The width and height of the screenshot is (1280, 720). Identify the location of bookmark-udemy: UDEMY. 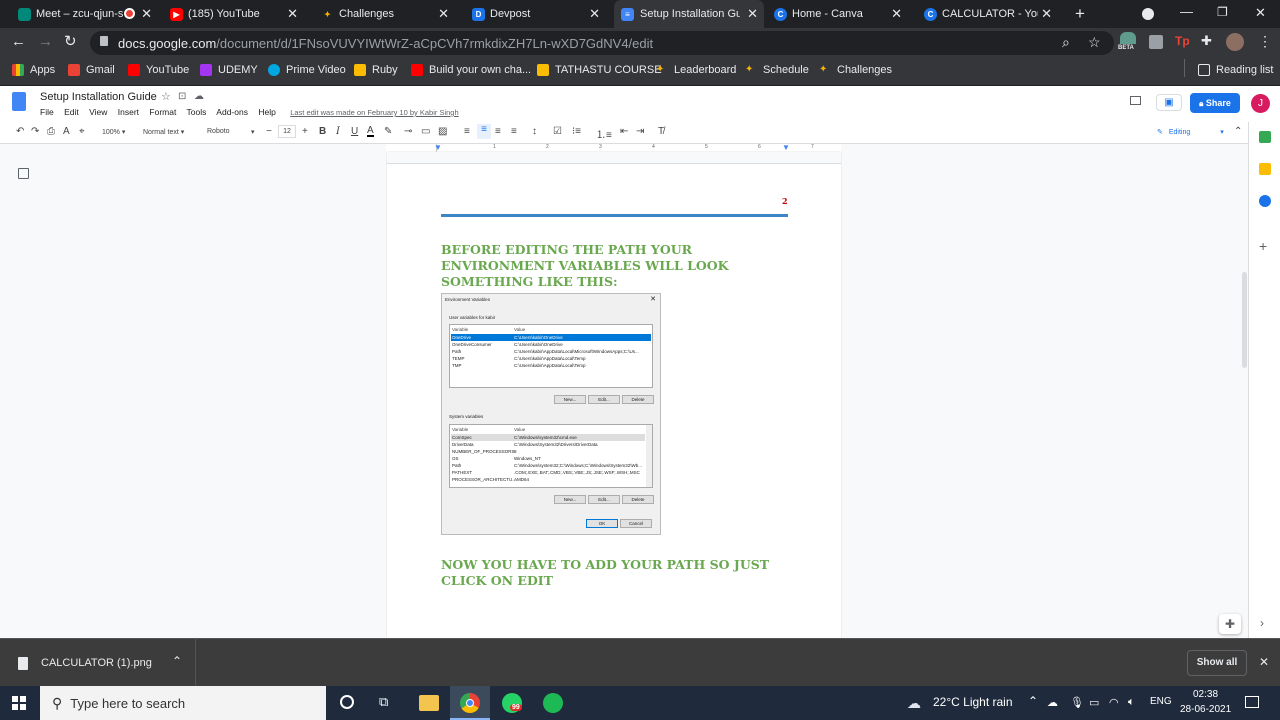
(229, 70).